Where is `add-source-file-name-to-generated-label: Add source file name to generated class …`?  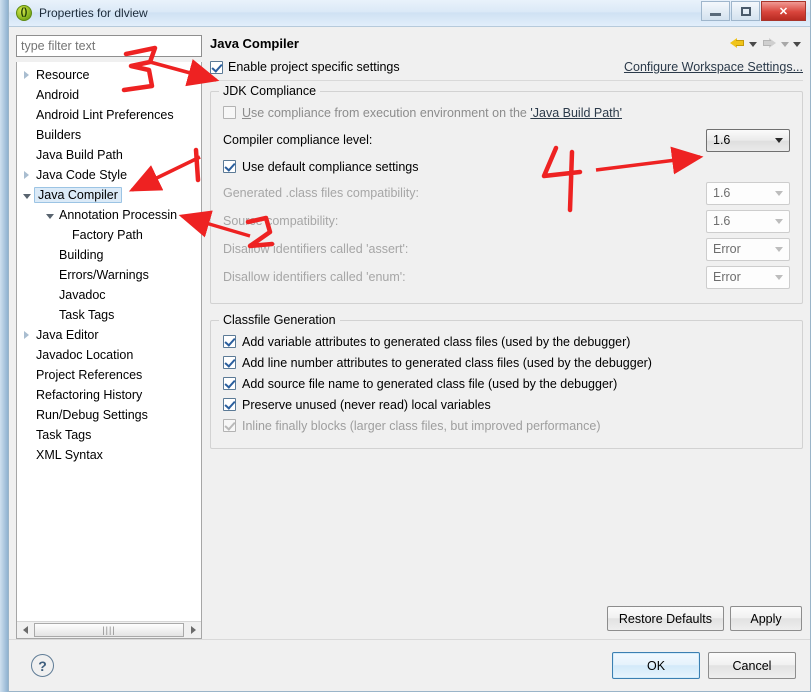 add-source-file-name-to-generated-label: Add source file name to generated class … is located at coordinates (430, 383).